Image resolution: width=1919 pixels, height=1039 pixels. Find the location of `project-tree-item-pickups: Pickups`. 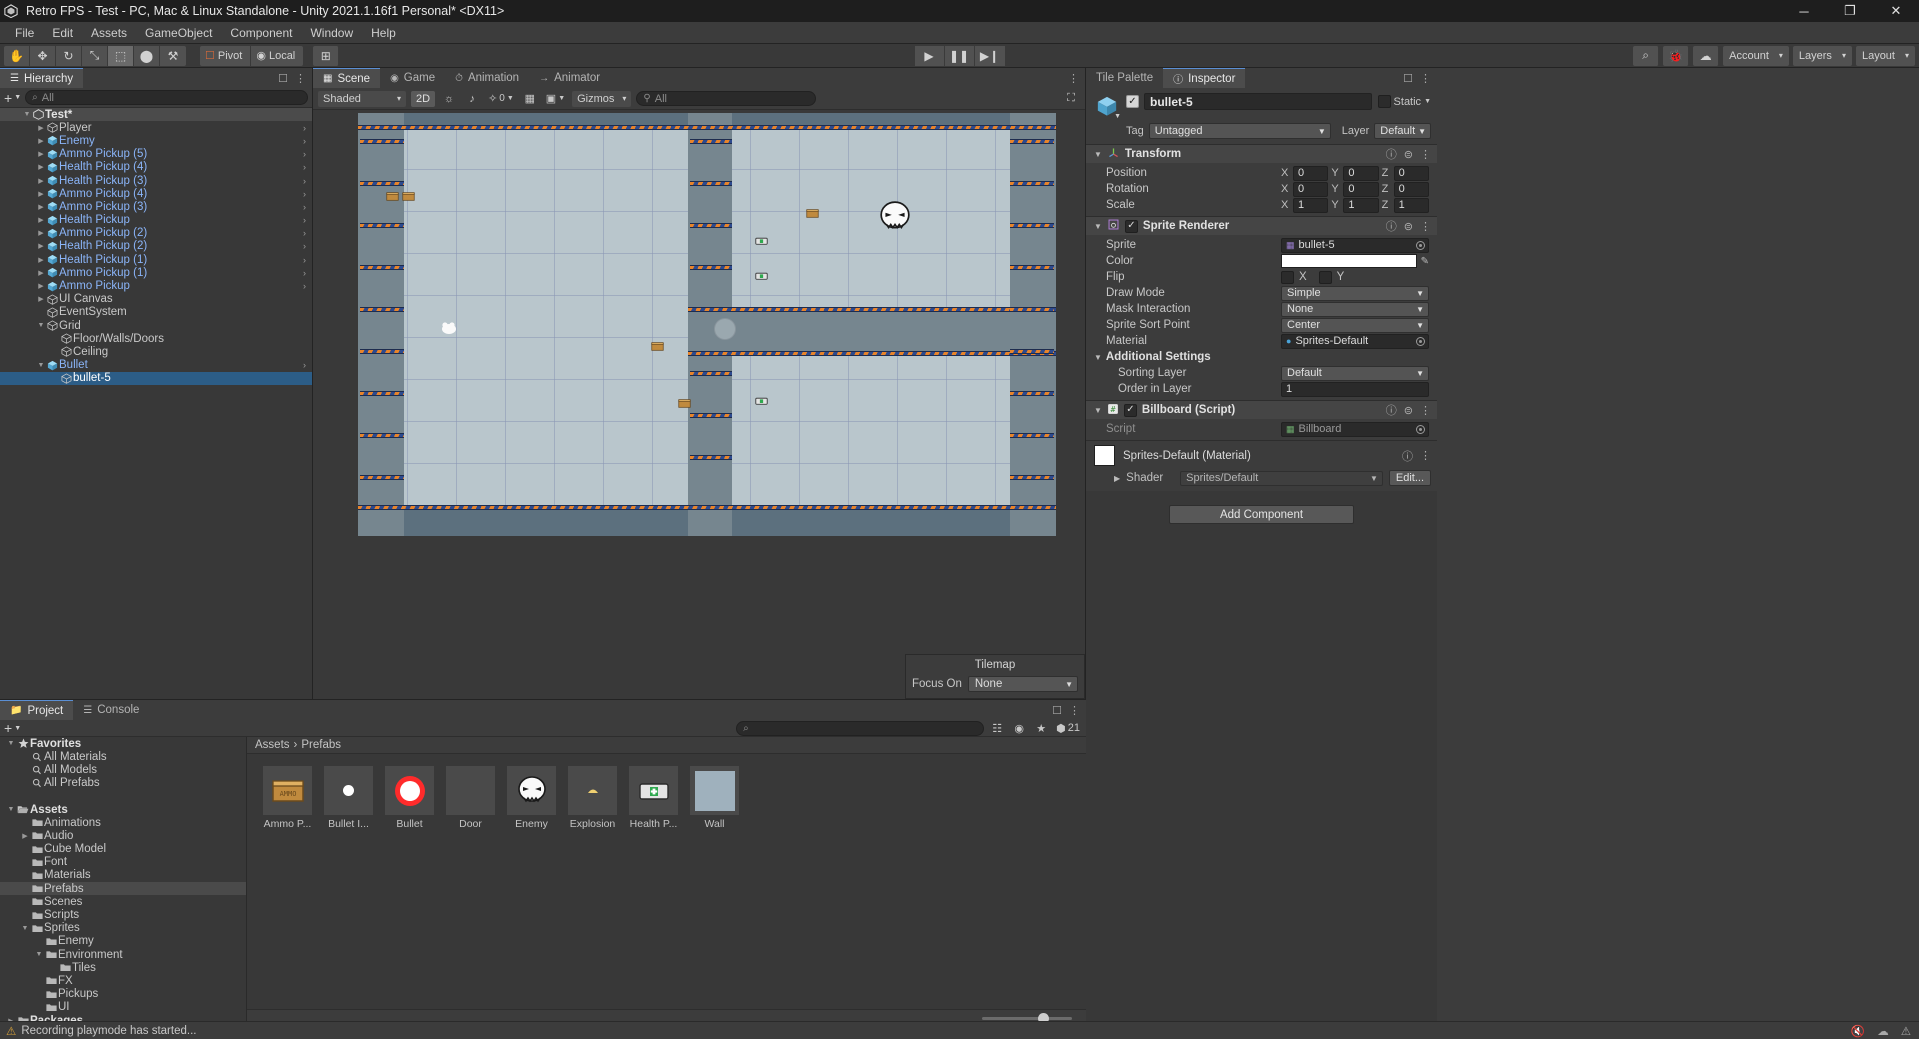

project-tree-item-pickups: Pickups is located at coordinates (123, 994).